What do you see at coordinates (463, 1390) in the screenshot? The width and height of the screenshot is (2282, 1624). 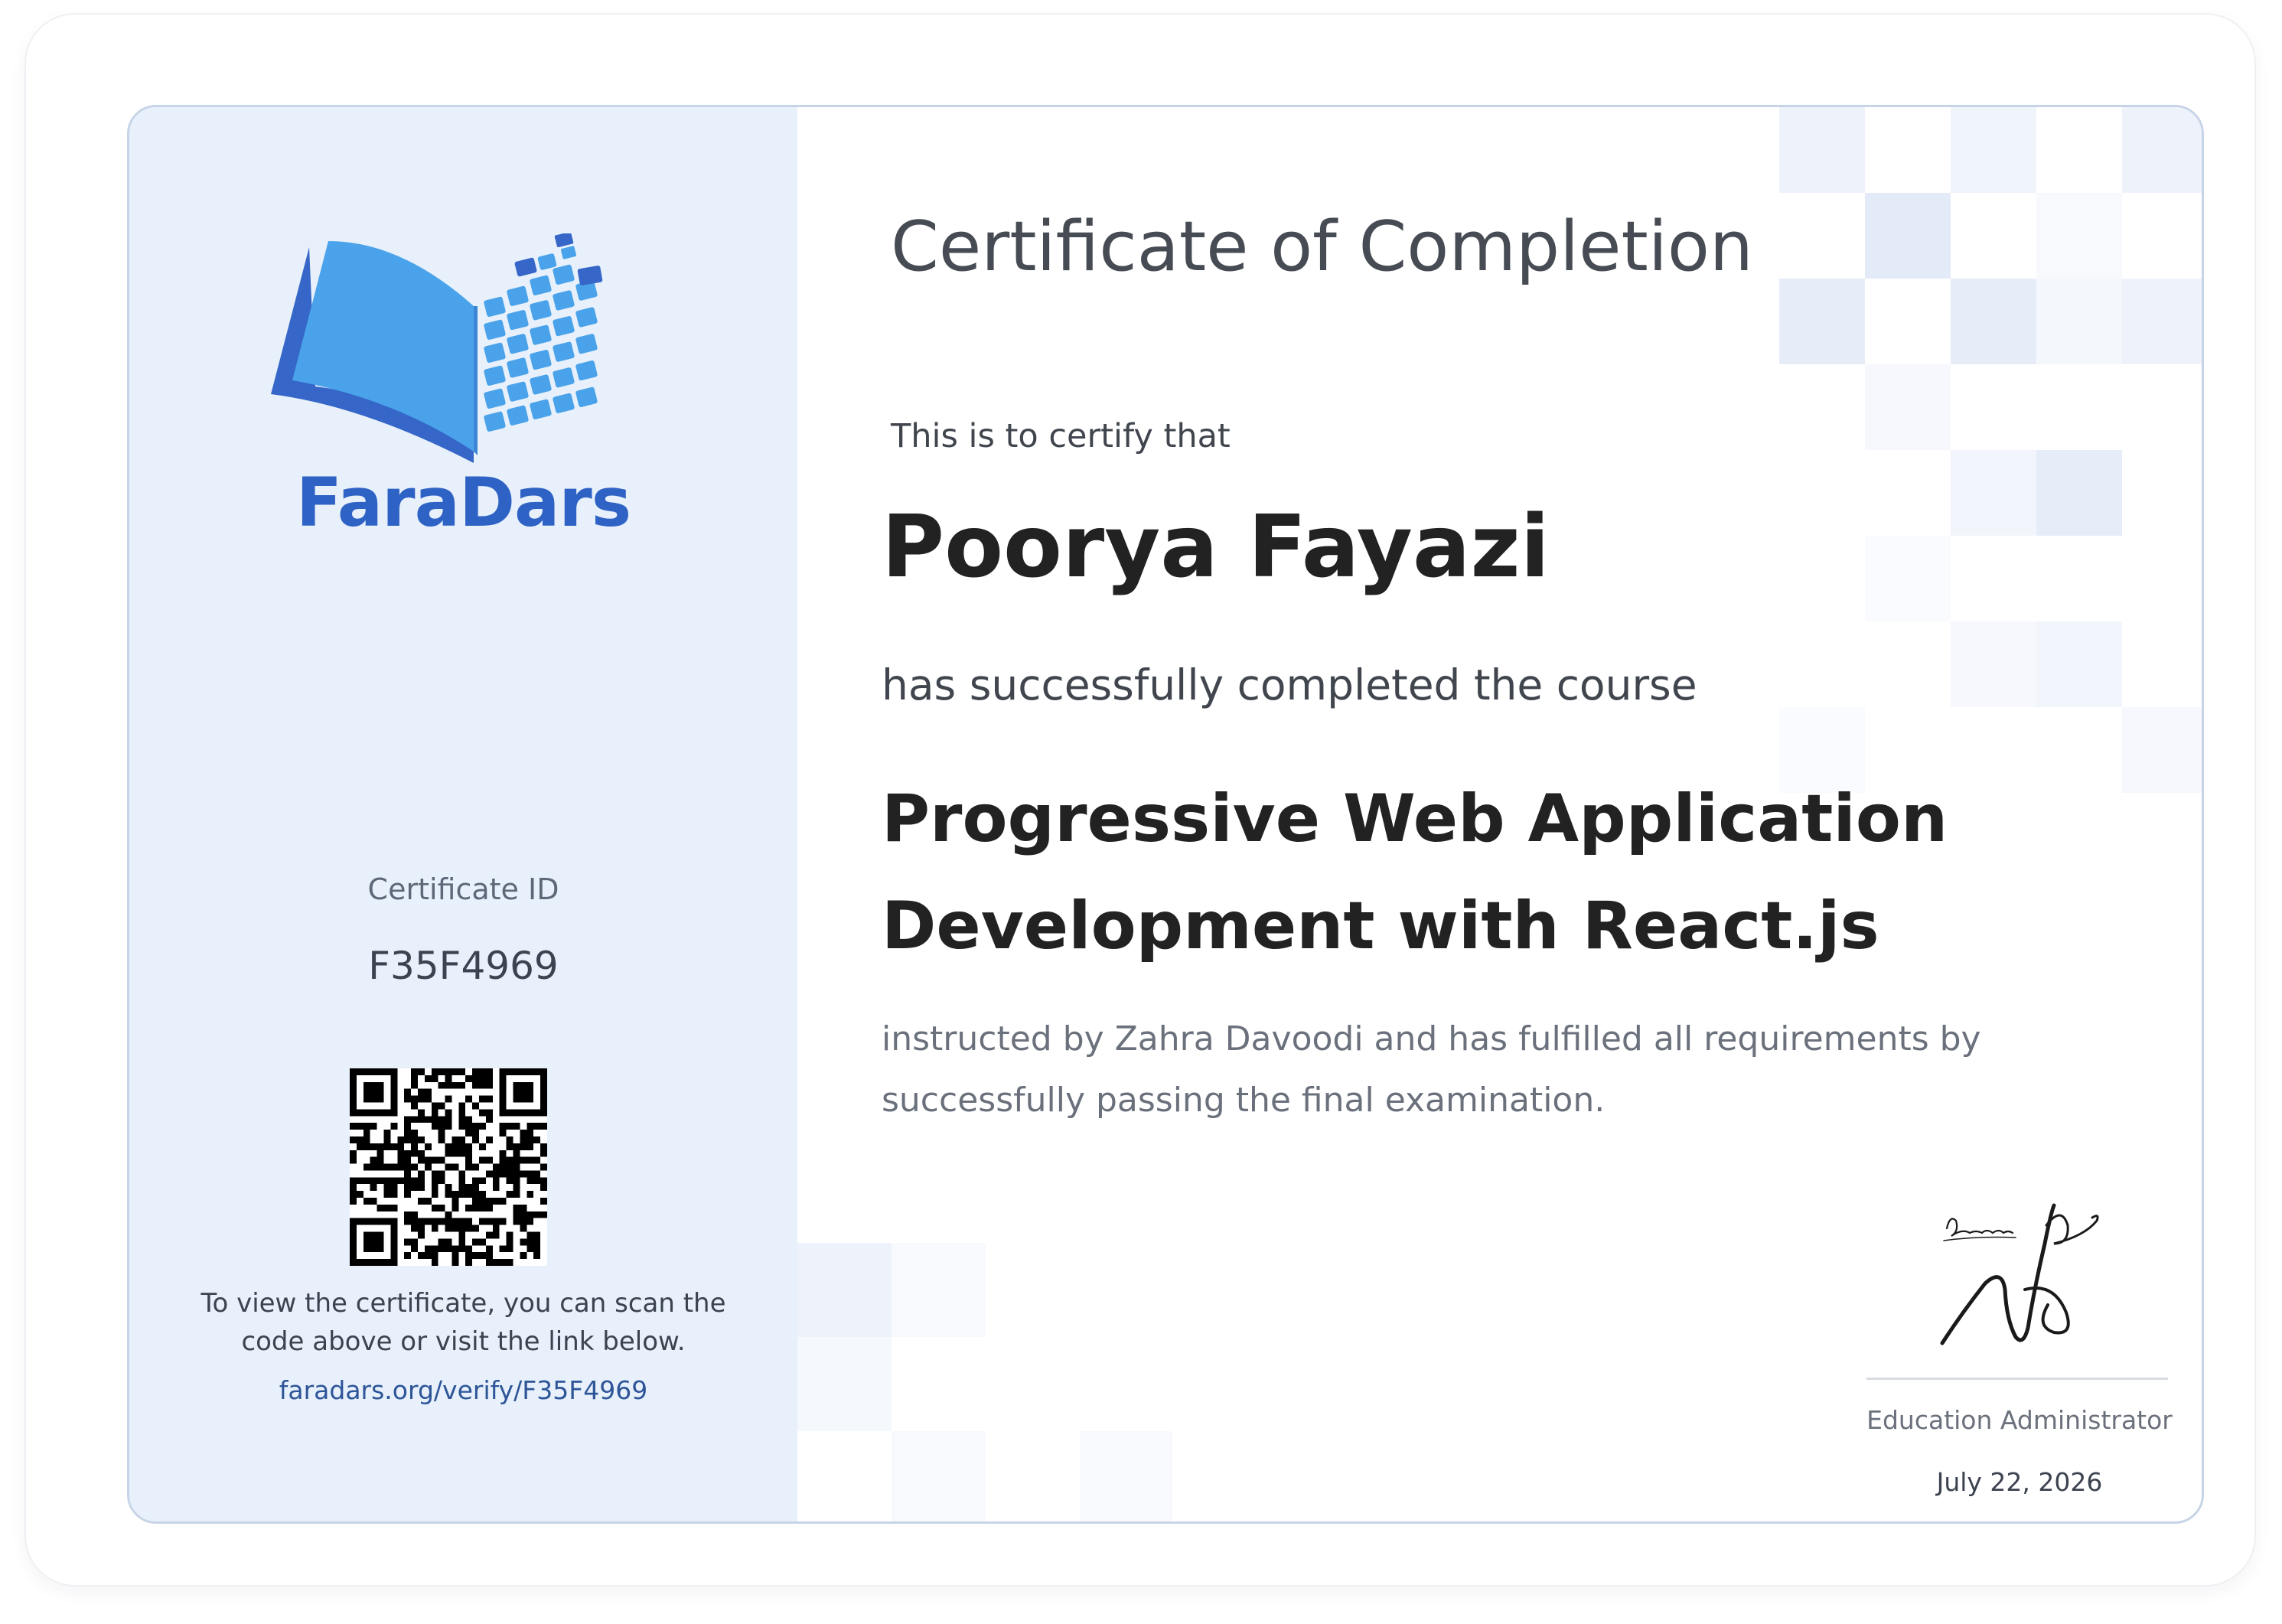 I see `verify-link: faradars.org/verify/F35F4969` at bounding box center [463, 1390].